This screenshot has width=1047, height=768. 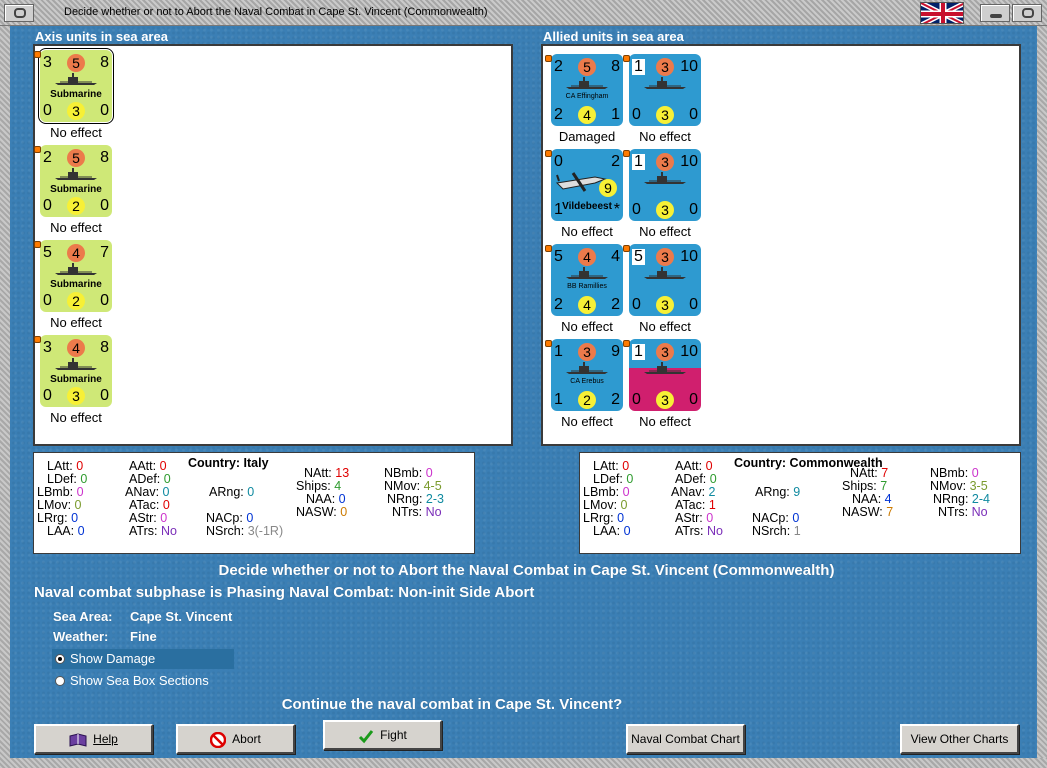 What do you see at coordinates (587, 280) in the screenshot?
I see `allied-unit-counter: 5 4 4 BB Ramillies 2 4 2` at bounding box center [587, 280].